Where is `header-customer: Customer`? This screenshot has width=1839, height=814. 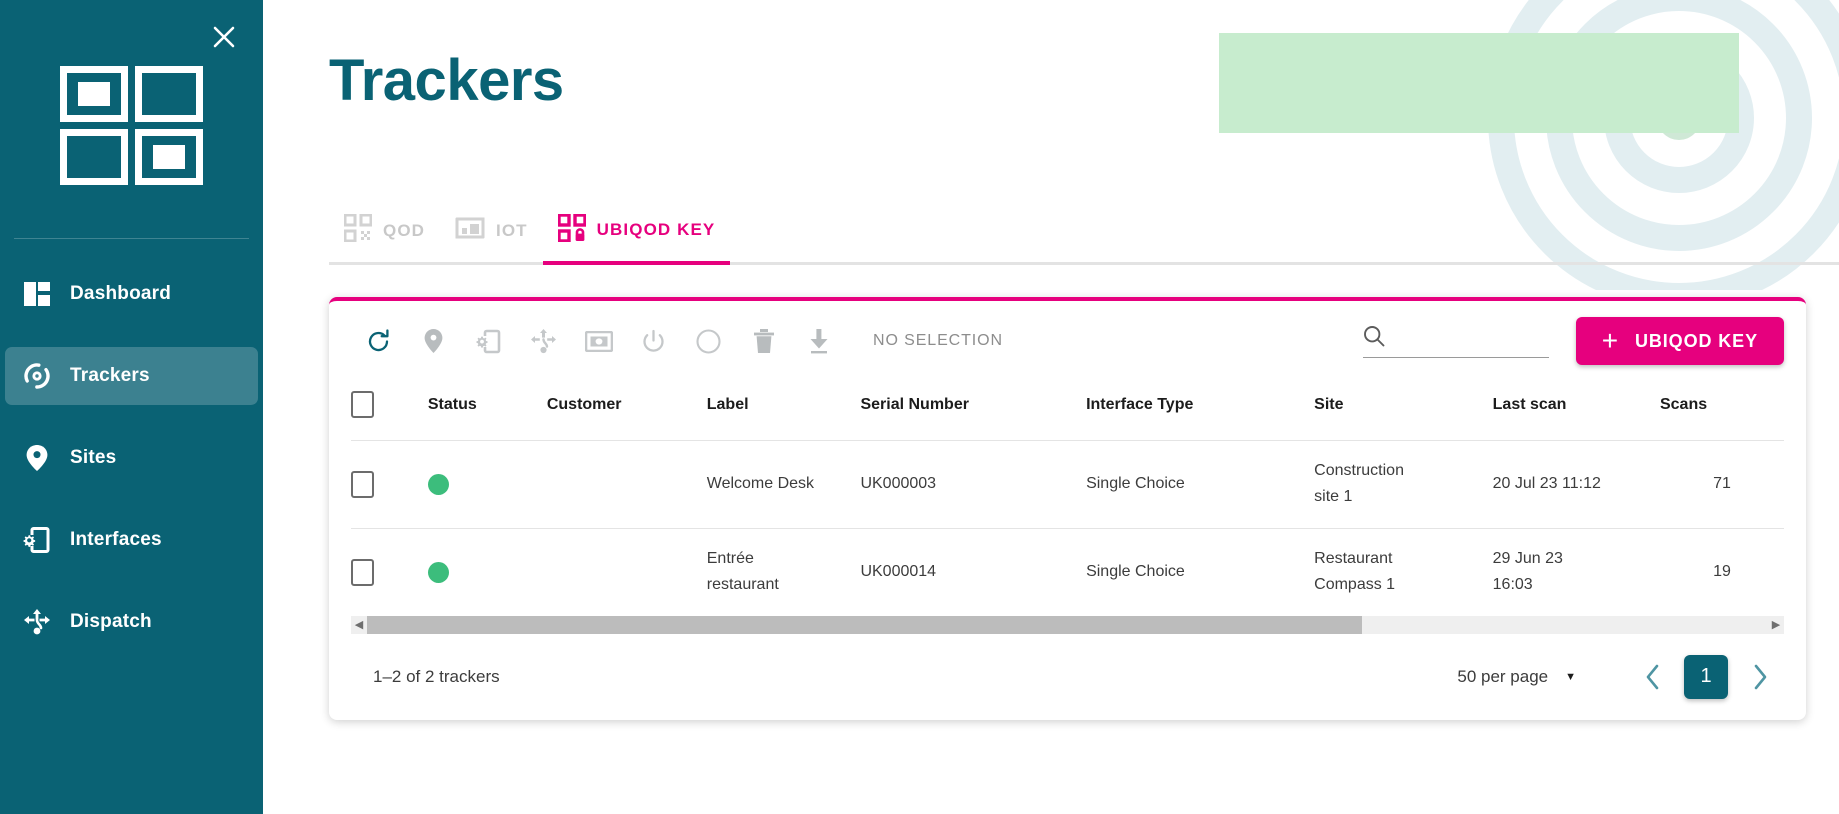 header-customer: Customer is located at coordinates (627, 411).